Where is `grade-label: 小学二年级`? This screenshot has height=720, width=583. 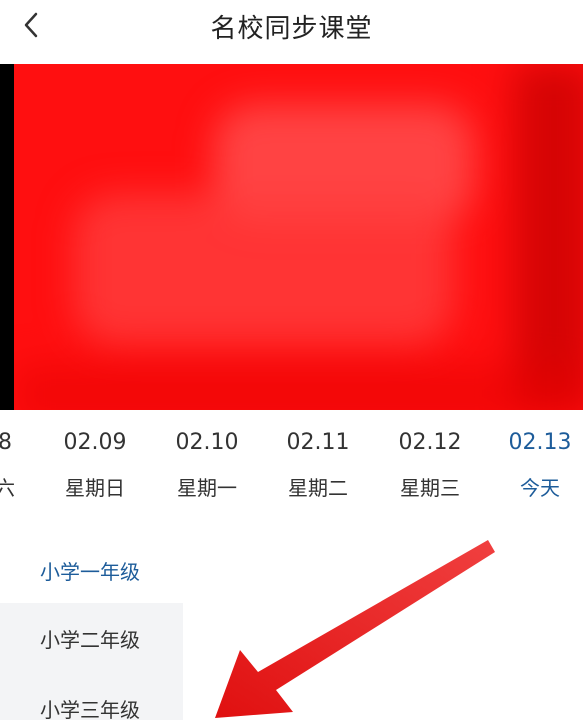 grade-label: 小学二年级 is located at coordinates (90, 639).